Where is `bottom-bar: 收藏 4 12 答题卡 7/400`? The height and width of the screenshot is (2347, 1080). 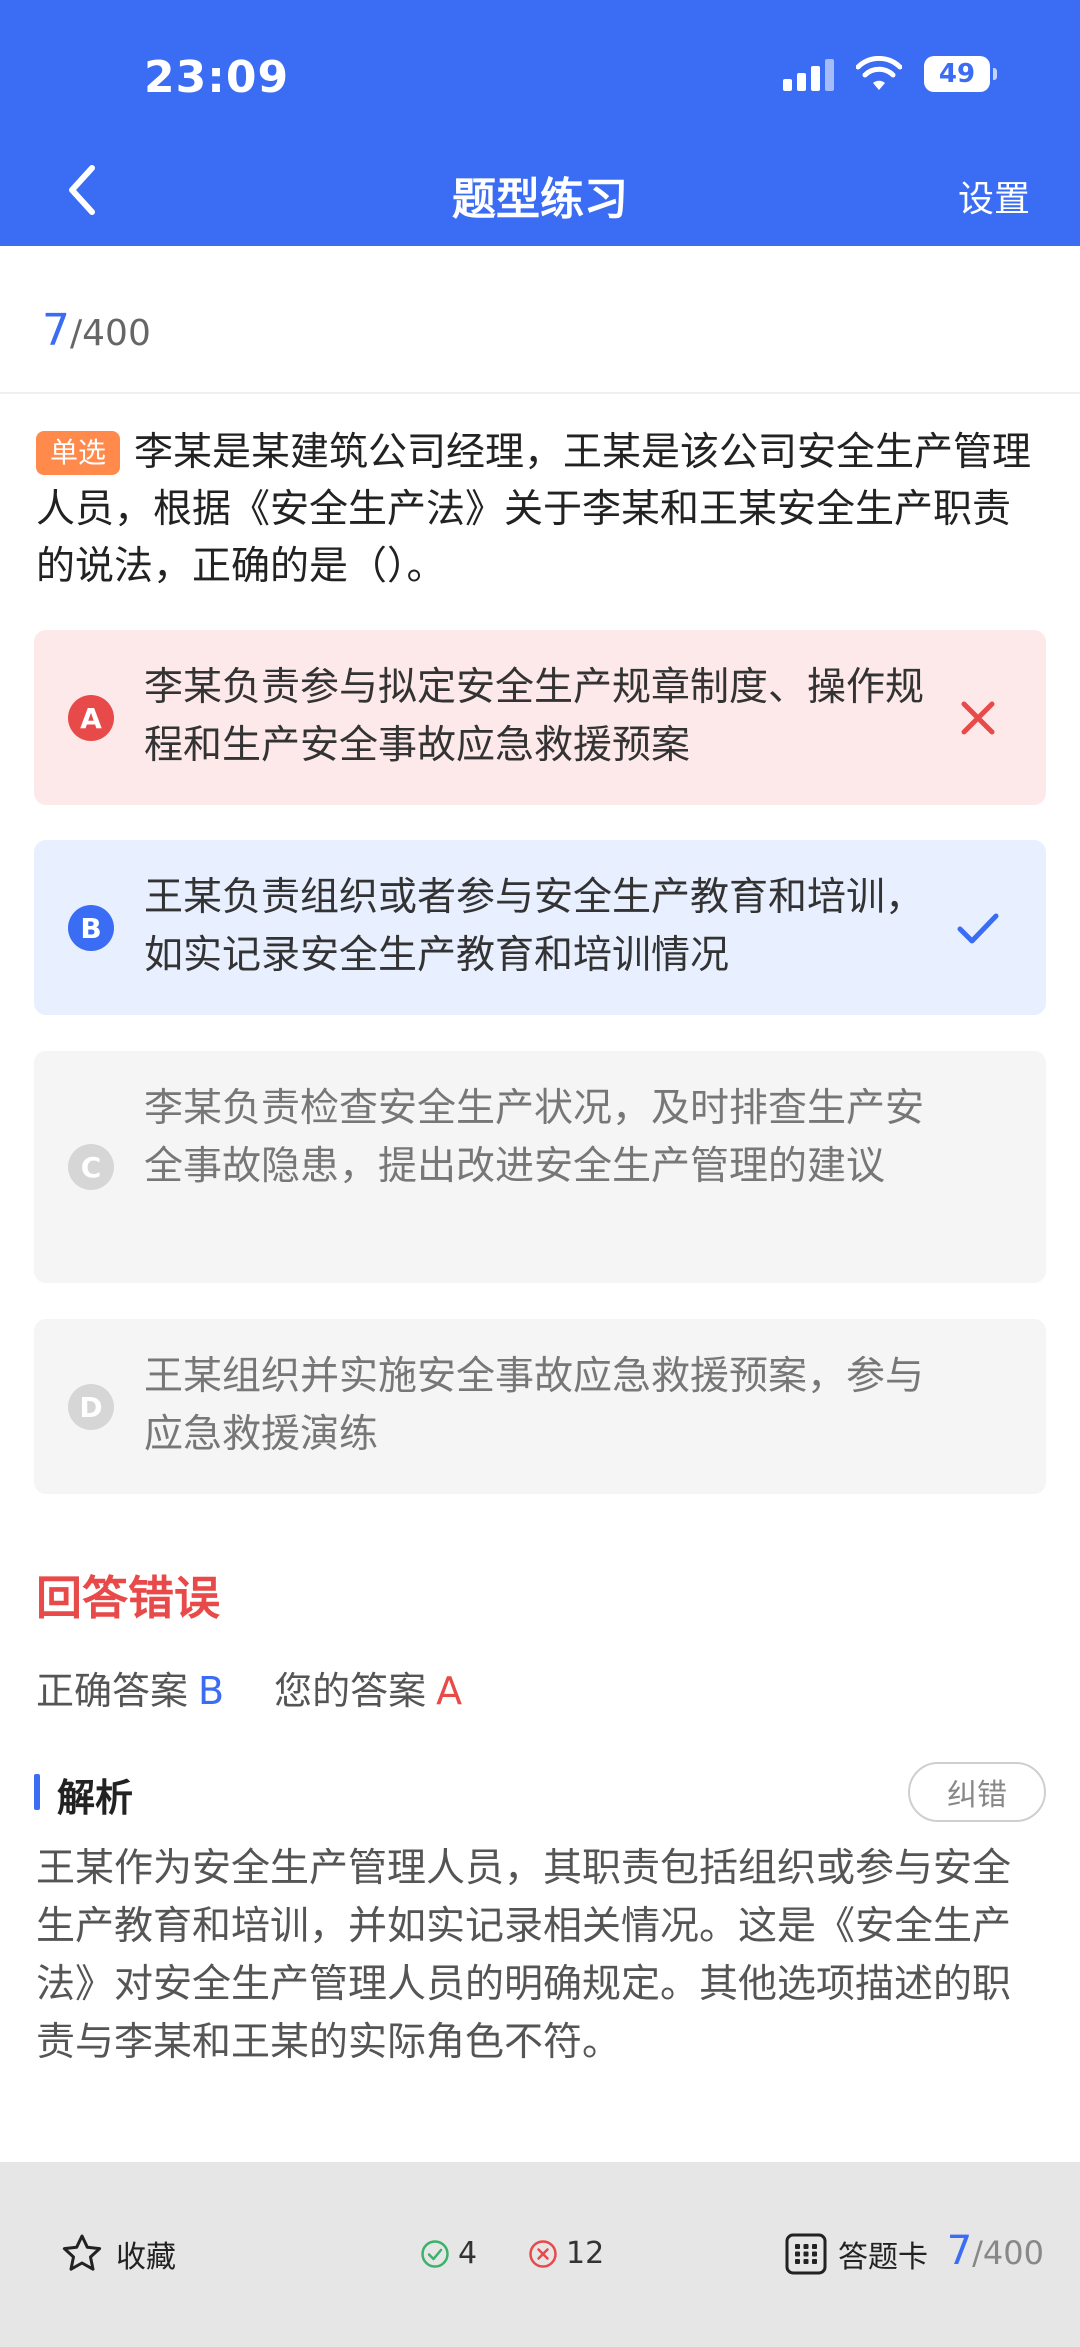 bottom-bar: 收藏 4 12 答题卡 7/400 is located at coordinates (540, 2254).